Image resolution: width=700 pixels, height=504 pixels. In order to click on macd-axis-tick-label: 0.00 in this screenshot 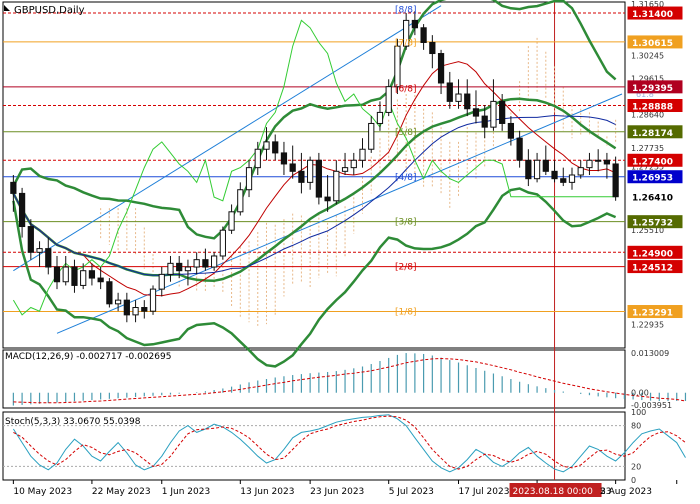, I will do `click(640, 393)`.